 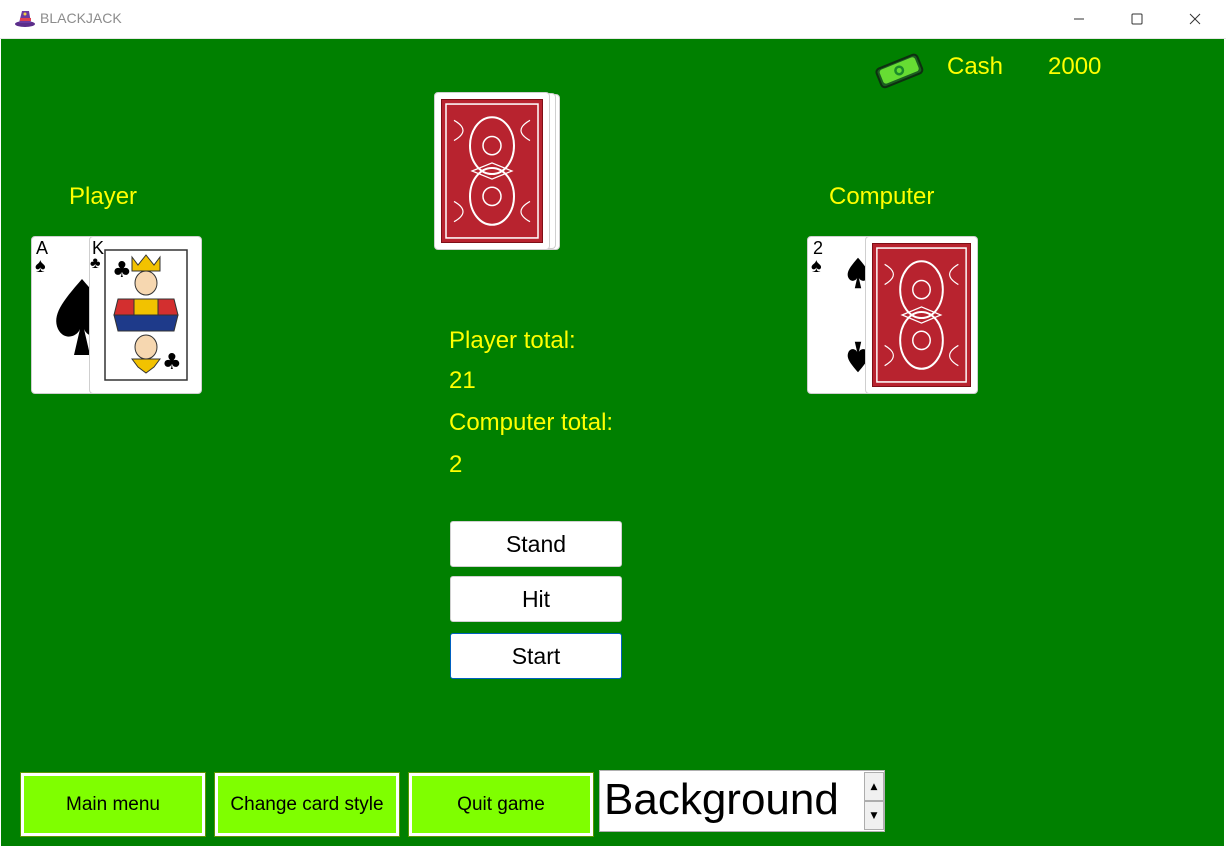 I want to click on computer-total-value: 2, so click(x=456, y=464).